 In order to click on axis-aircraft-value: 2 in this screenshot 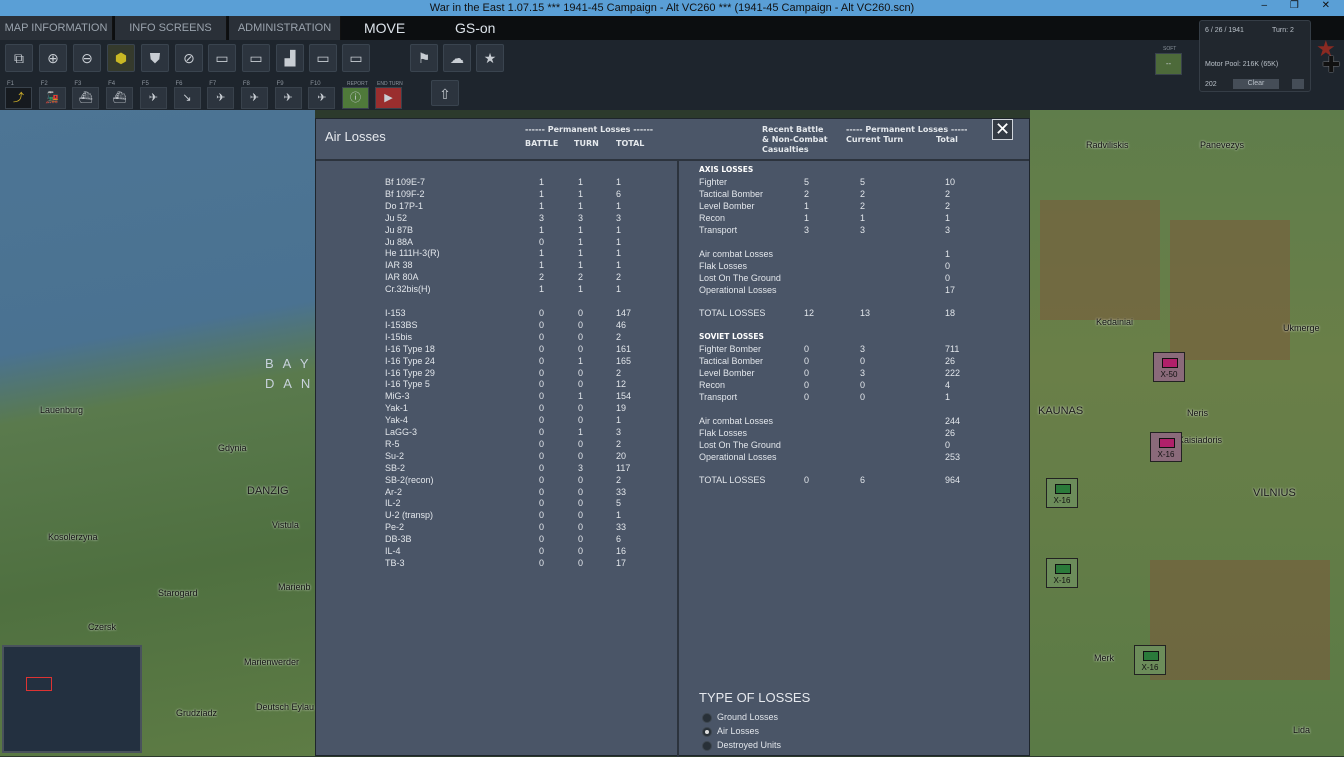, I will do `click(581, 277)`.